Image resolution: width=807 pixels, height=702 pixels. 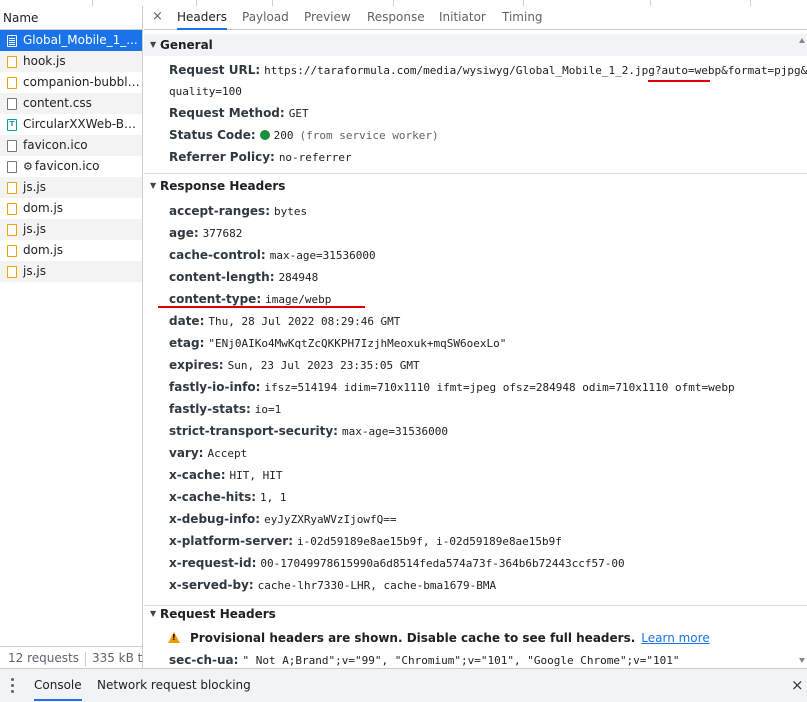 What do you see at coordinates (211, 585) in the screenshot?
I see `header-key: x-served-by:` at bounding box center [211, 585].